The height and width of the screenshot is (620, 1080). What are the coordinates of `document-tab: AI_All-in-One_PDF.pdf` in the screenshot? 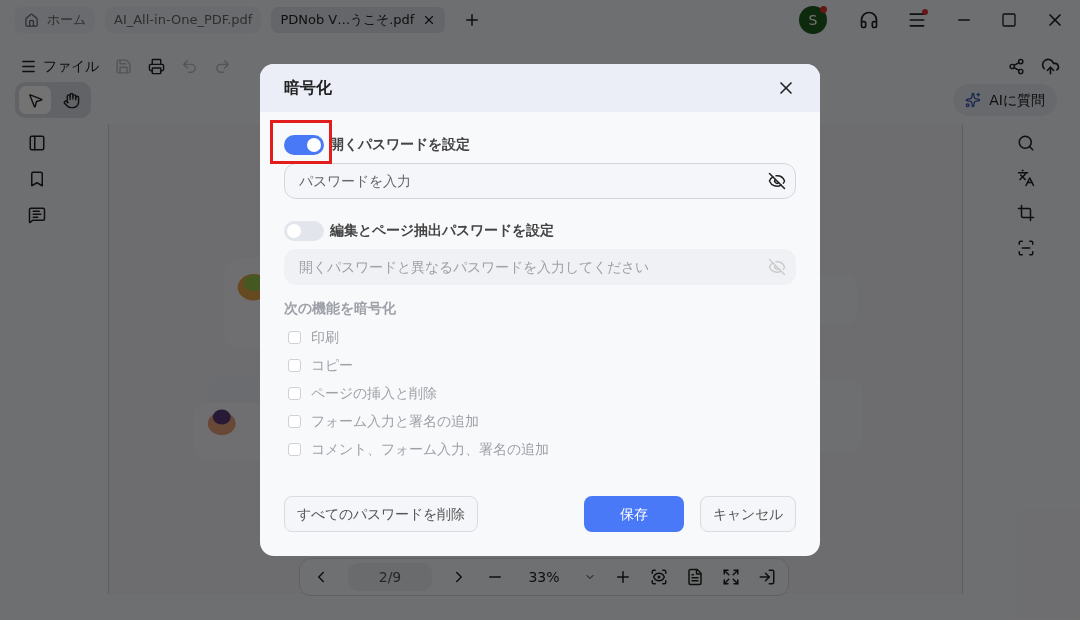 It's located at (183, 20).